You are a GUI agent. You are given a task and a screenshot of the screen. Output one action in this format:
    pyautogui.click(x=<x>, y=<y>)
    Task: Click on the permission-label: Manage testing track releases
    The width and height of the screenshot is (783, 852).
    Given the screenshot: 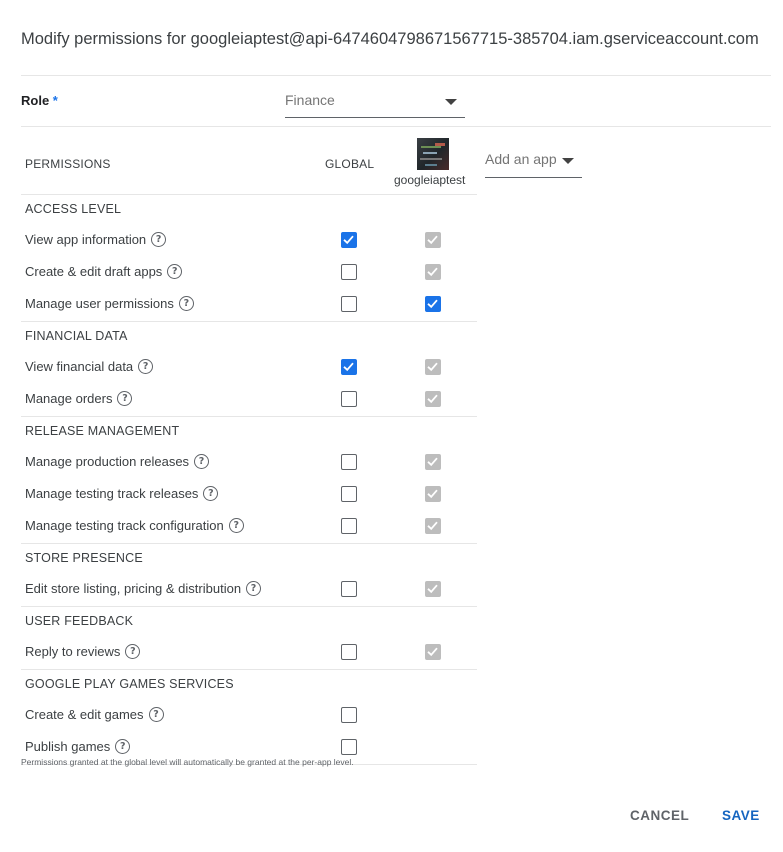 What is the action you would take?
    pyautogui.click(x=112, y=493)
    